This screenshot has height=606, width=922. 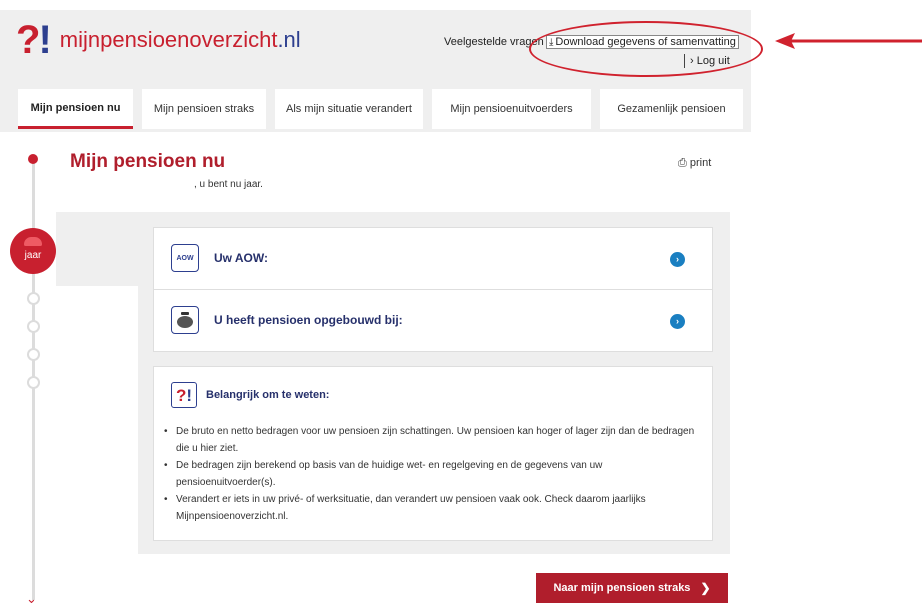 What do you see at coordinates (705, 588) in the screenshot?
I see `chevron-right-icon: ❯` at bounding box center [705, 588].